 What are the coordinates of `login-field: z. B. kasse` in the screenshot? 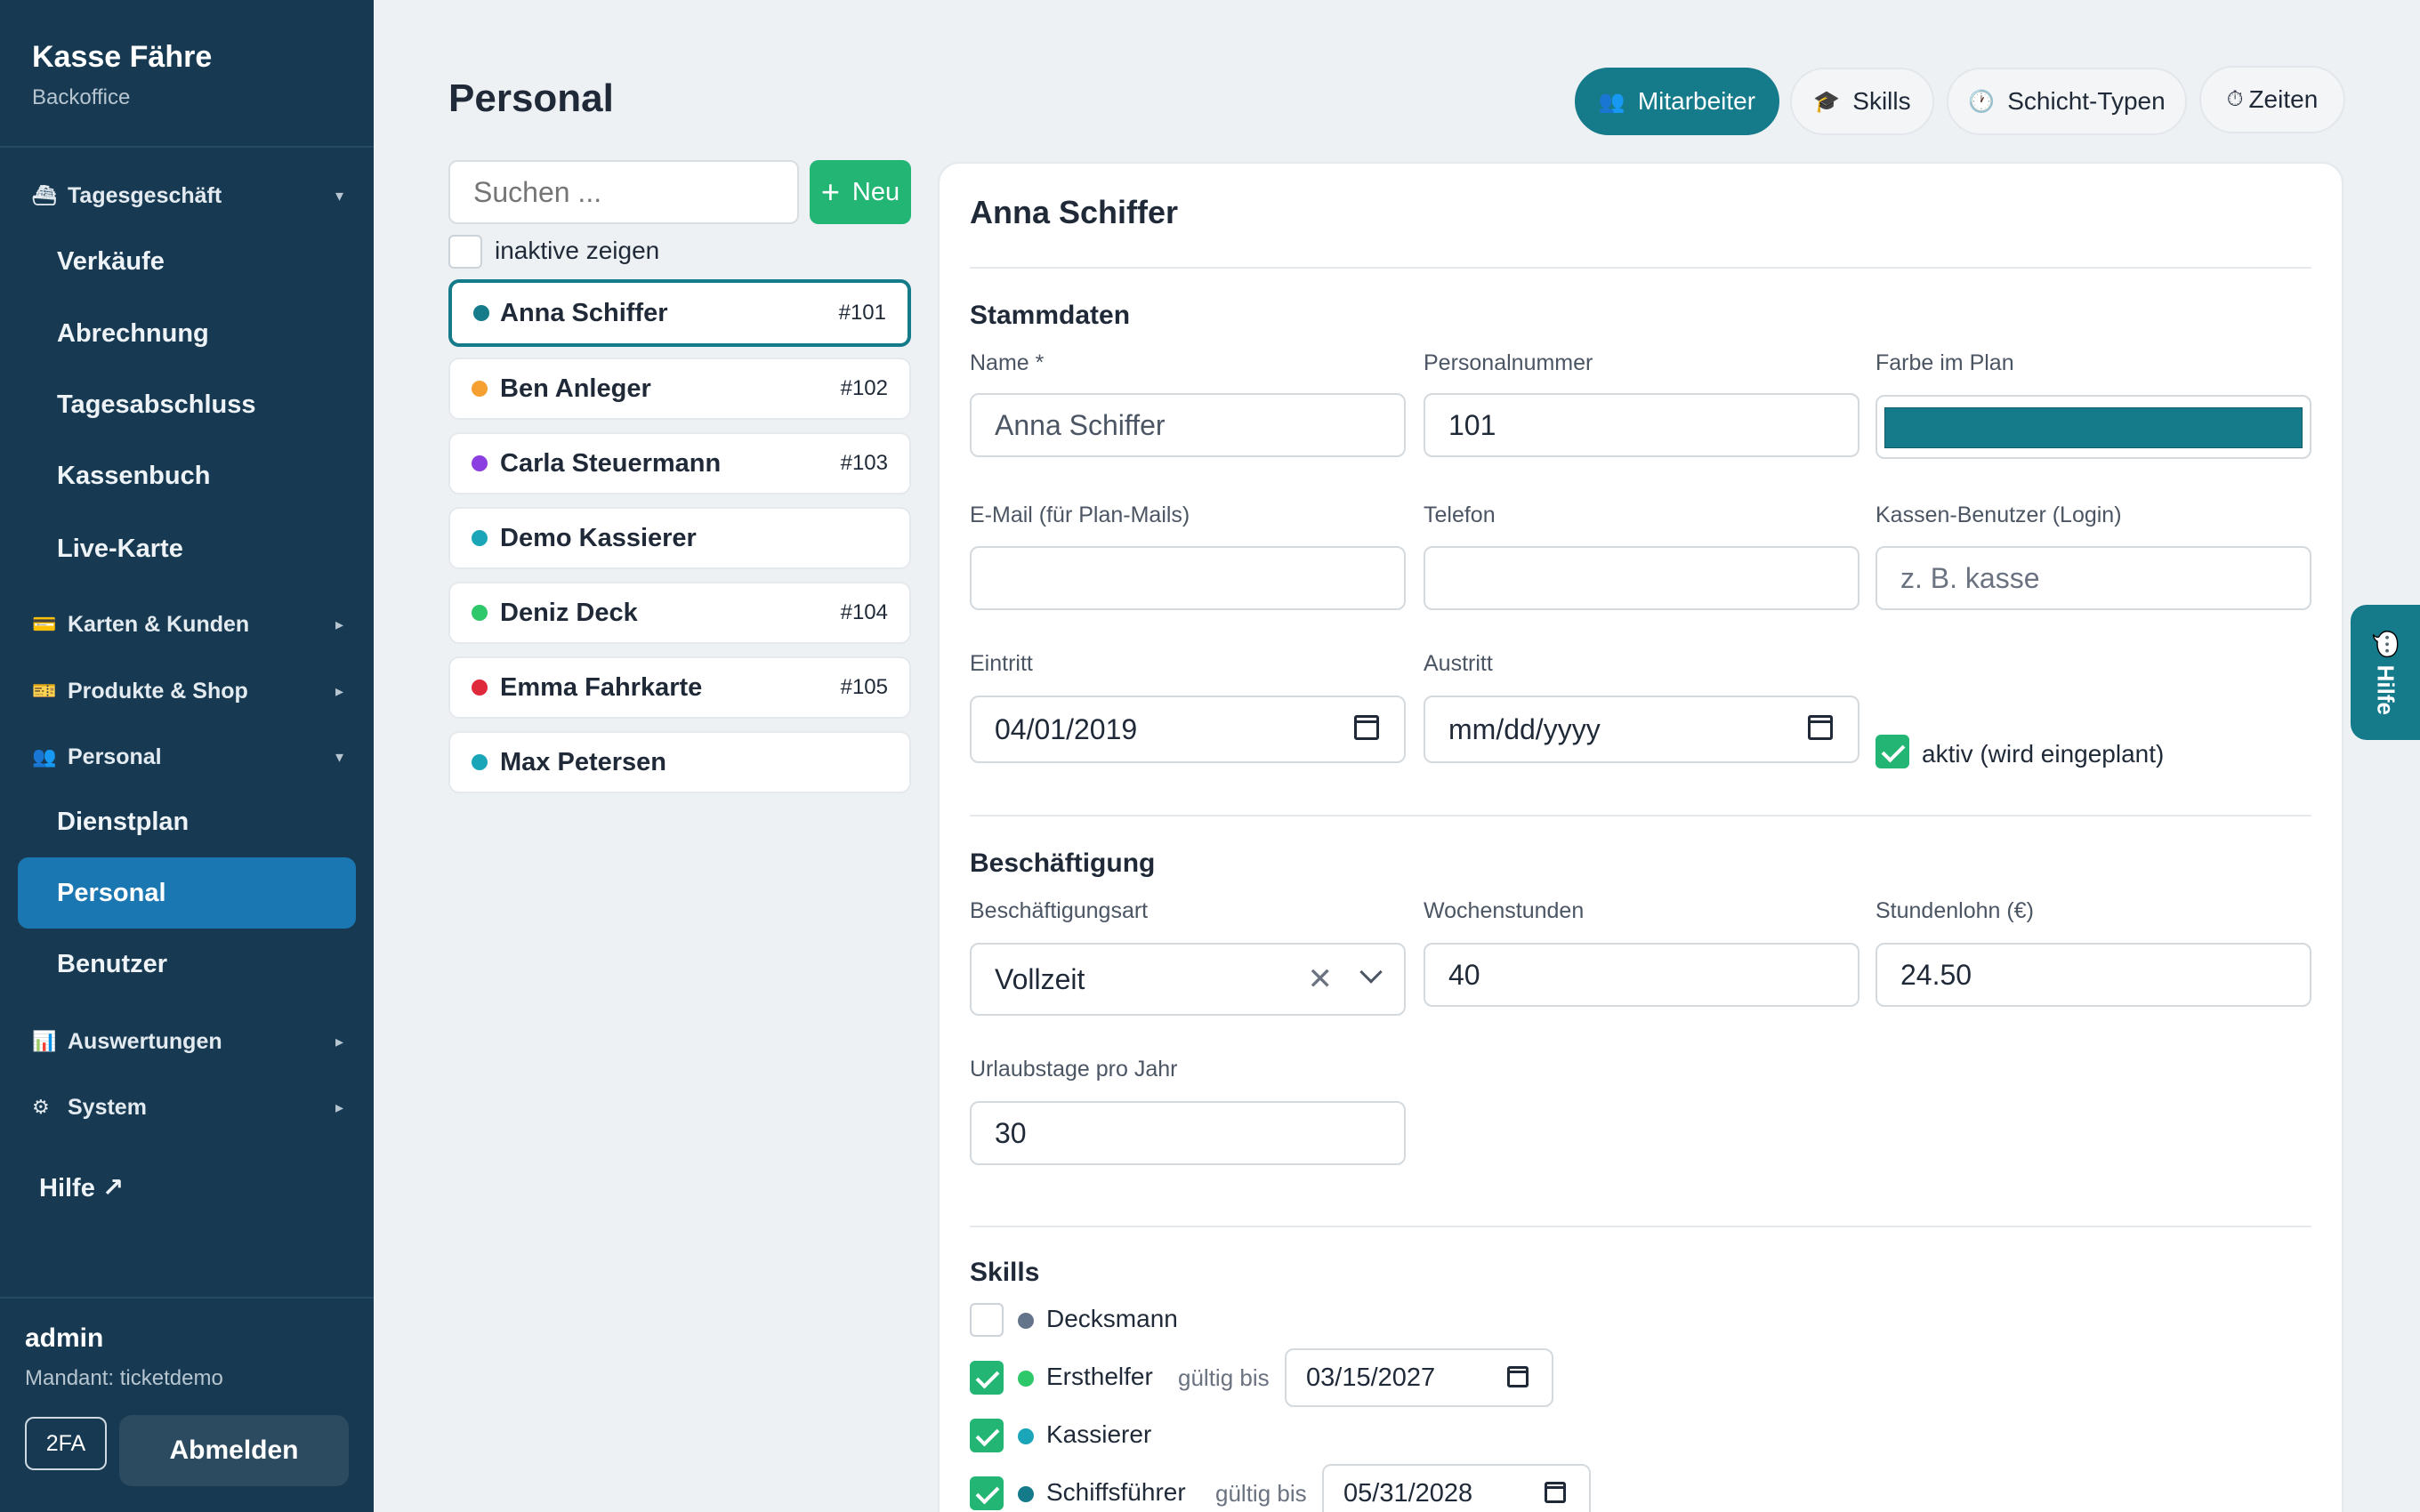 It's located at (2093, 578).